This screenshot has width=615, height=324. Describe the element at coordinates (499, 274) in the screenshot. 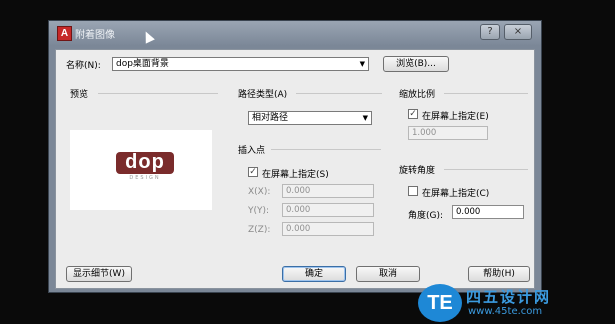

I see `help-button: 帮助(H)` at that location.